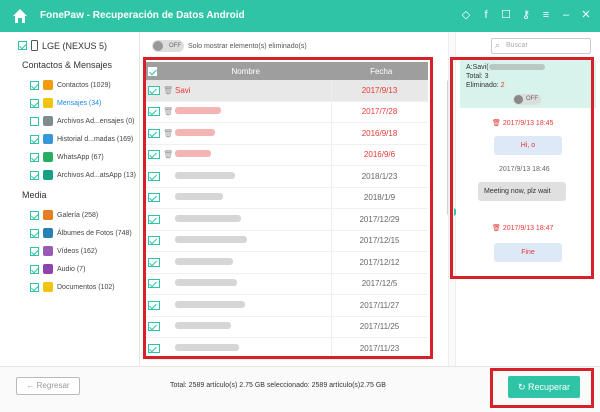 This screenshot has width=600, height=412. What do you see at coordinates (22, 45) in the screenshot?
I see `device-checkbox` at bounding box center [22, 45].